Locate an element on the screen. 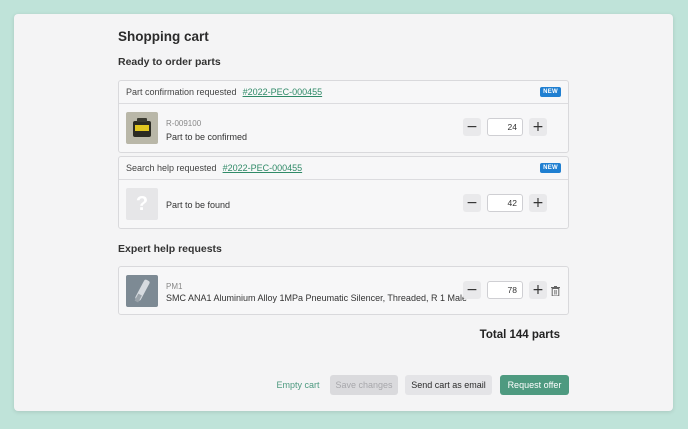 The width and height of the screenshot is (688, 429). empty-cart-button: Empty cart is located at coordinates (298, 385).